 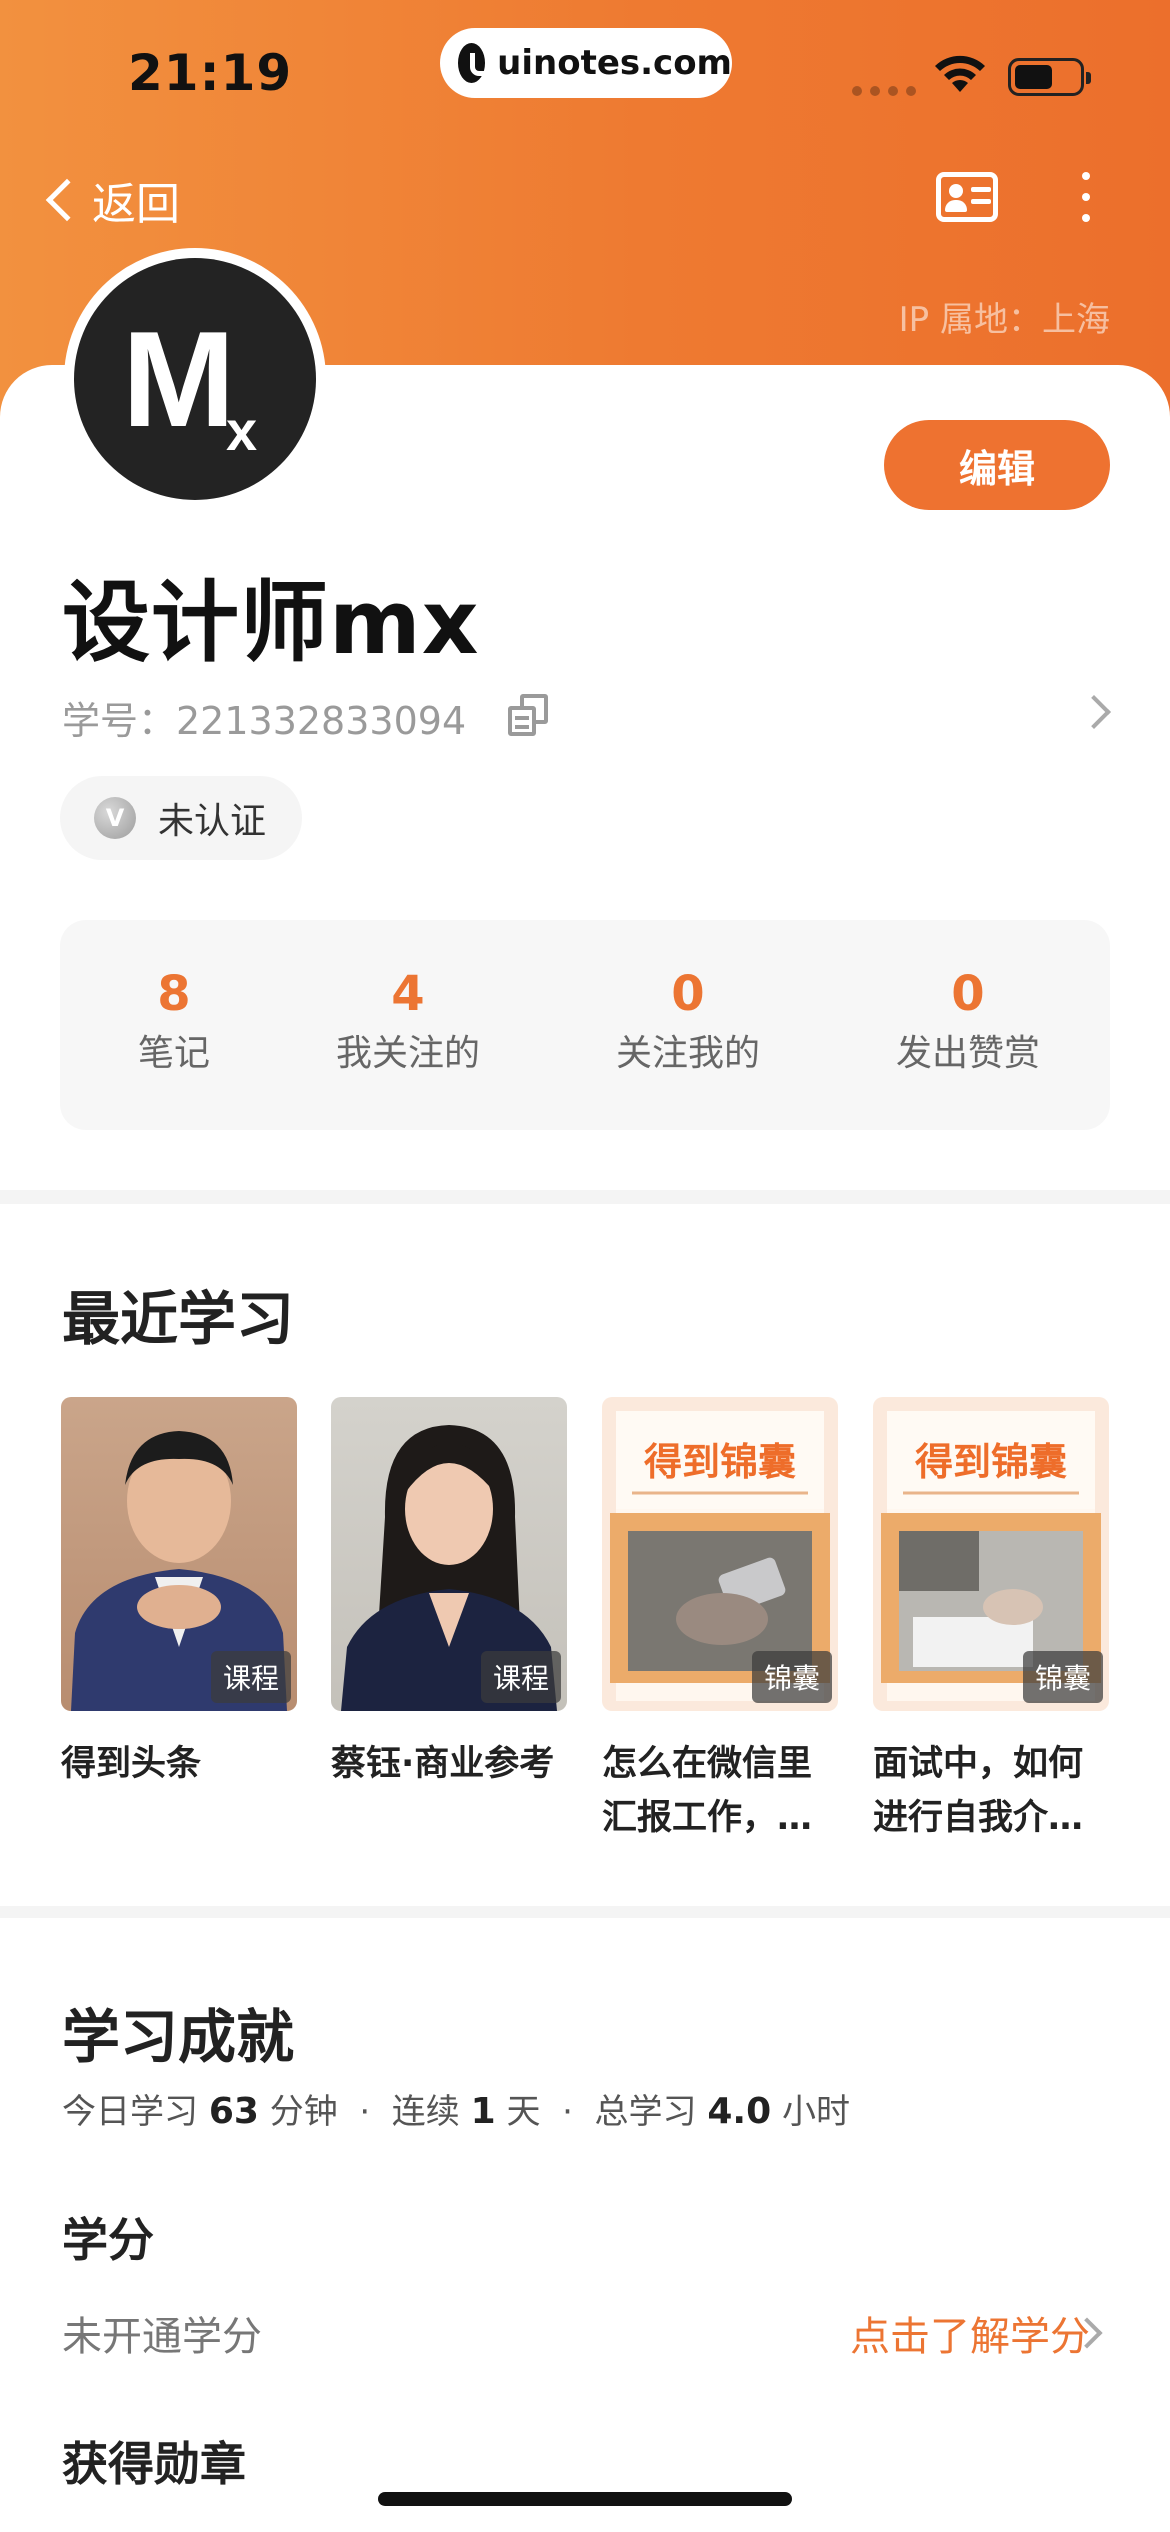 I want to click on course-card: 课程 蔡钰·商业参考, so click(x=449, y=1594).